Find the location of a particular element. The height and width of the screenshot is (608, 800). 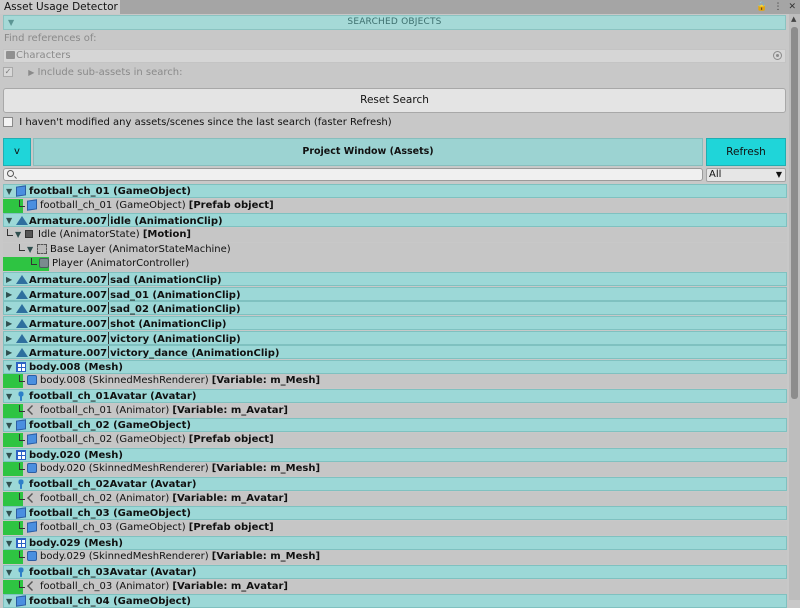

row-label: Armature.007 victory (AnimationClip) is located at coordinates (135, 338).